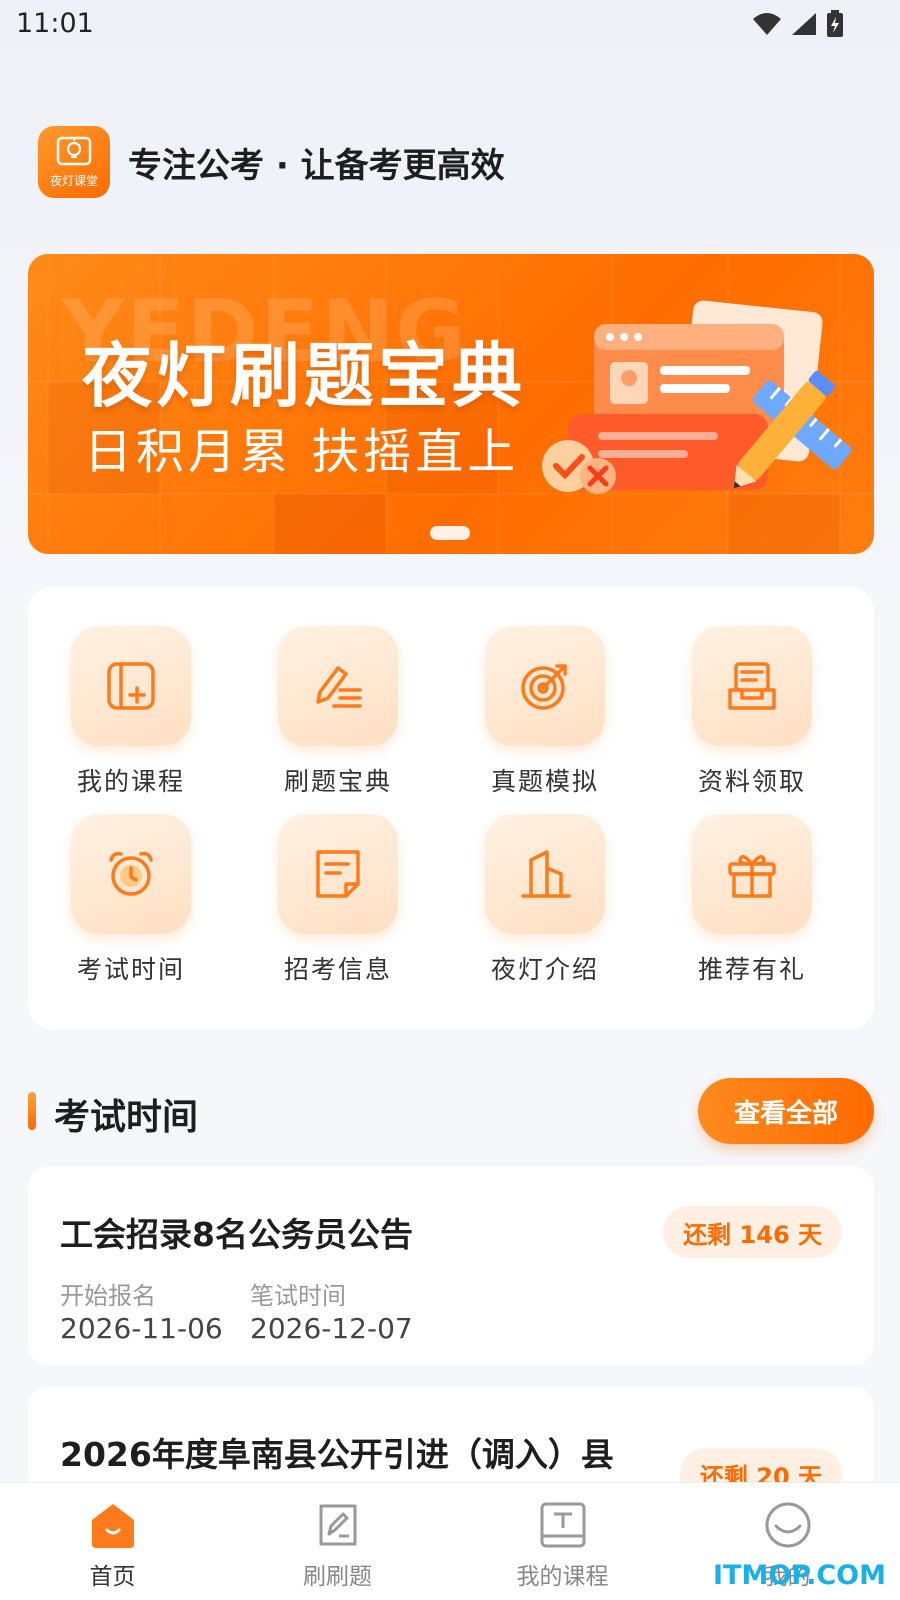 This screenshot has width=900, height=1600. I want to click on tab-label: 刷刷题, so click(337, 1577).